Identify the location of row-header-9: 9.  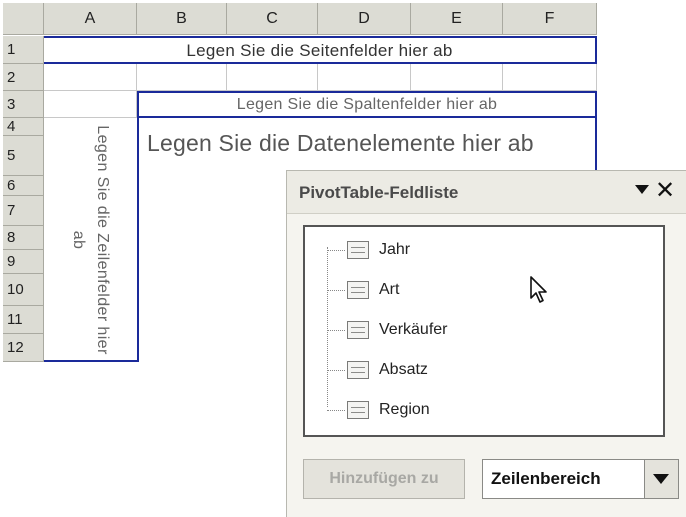
(23, 262).